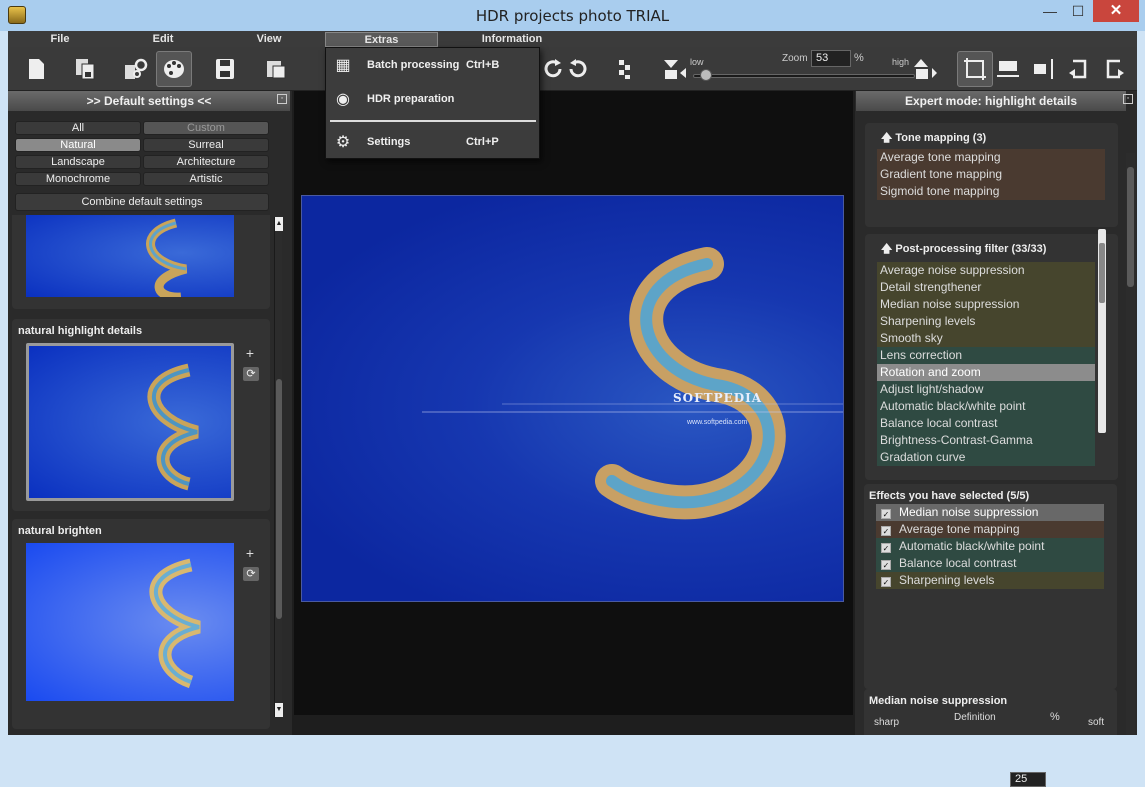 This screenshot has height=787, width=1145. I want to click on list-item: Average noise suppression, so click(986, 270).